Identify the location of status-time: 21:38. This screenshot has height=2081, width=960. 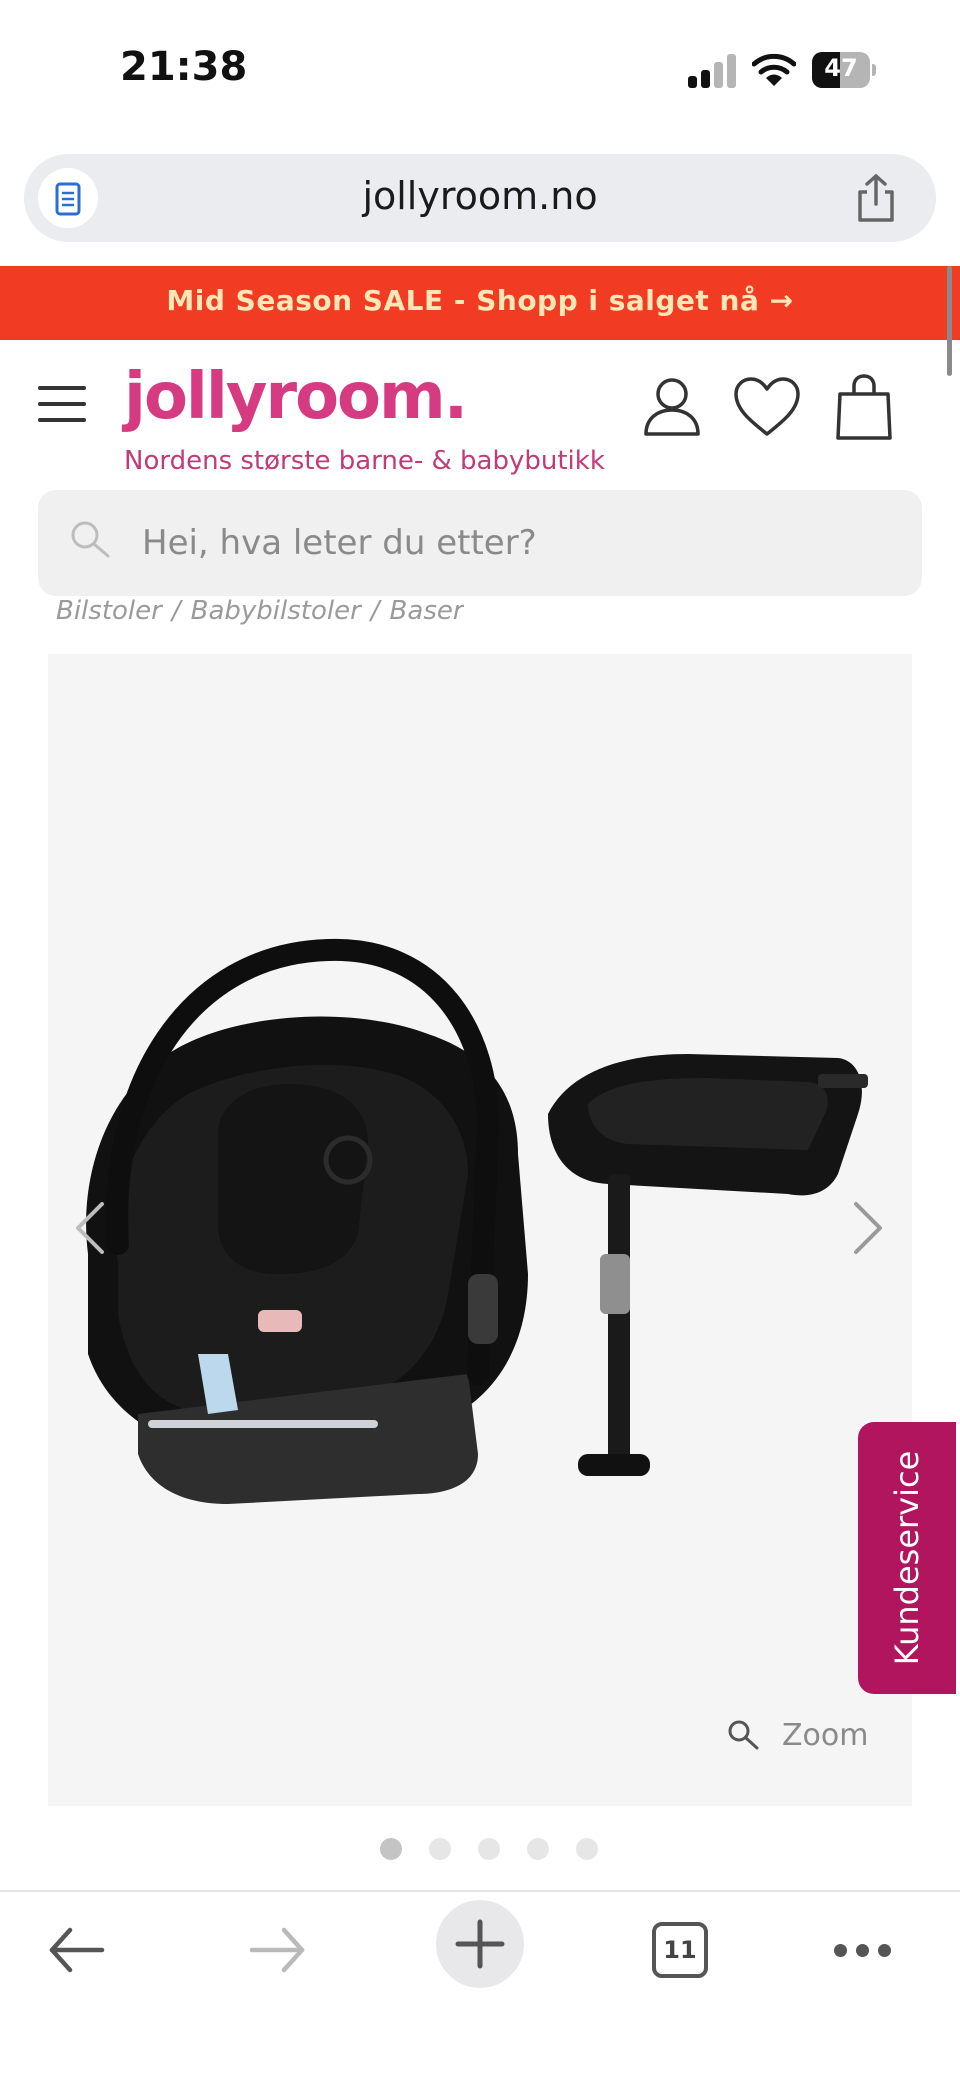
(184, 67).